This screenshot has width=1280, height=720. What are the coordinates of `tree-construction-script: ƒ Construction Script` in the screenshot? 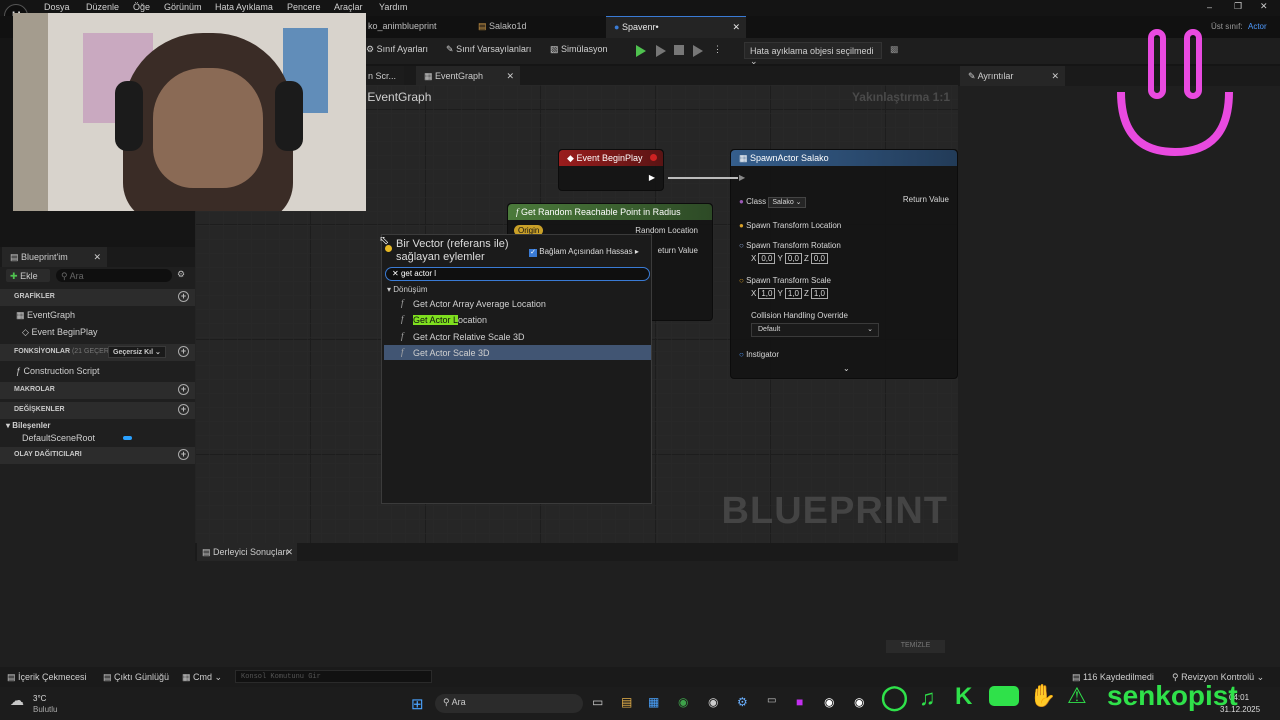 It's located at (58, 371).